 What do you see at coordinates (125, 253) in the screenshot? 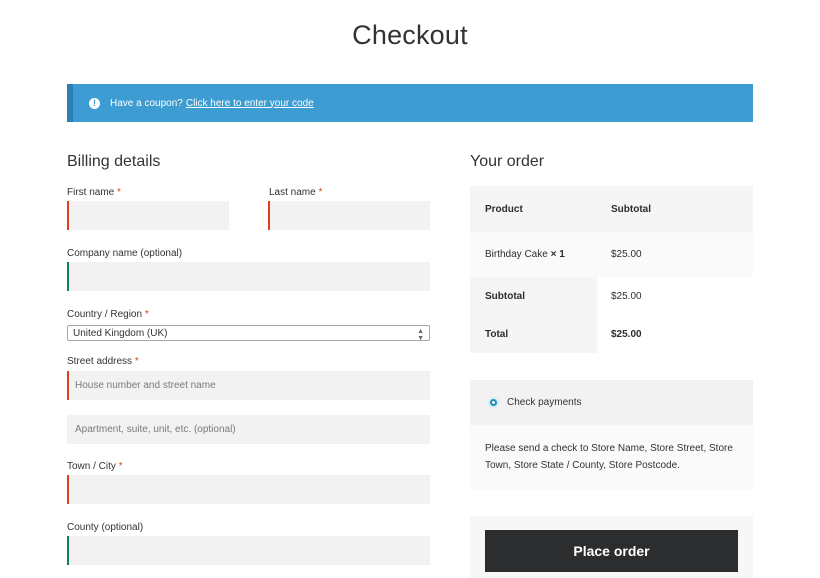
I see `company-name-label: Company name (optional)` at bounding box center [125, 253].